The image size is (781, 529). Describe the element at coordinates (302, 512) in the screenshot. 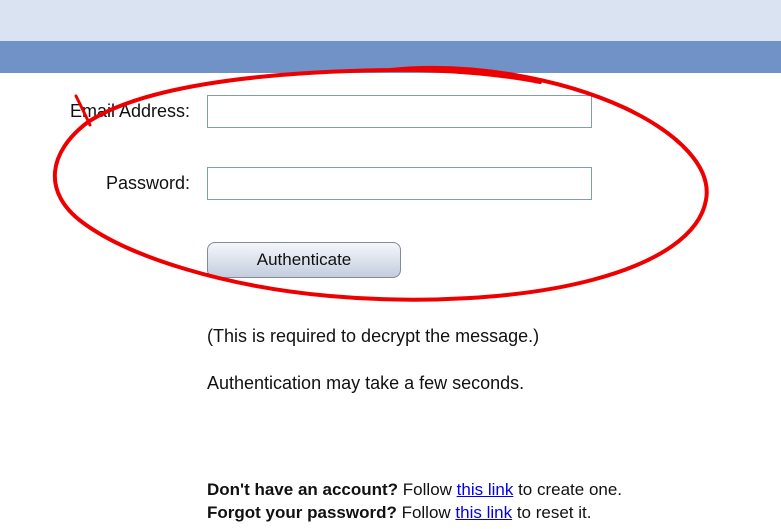

I see `forgot-question: Forgot your password?` at that location.